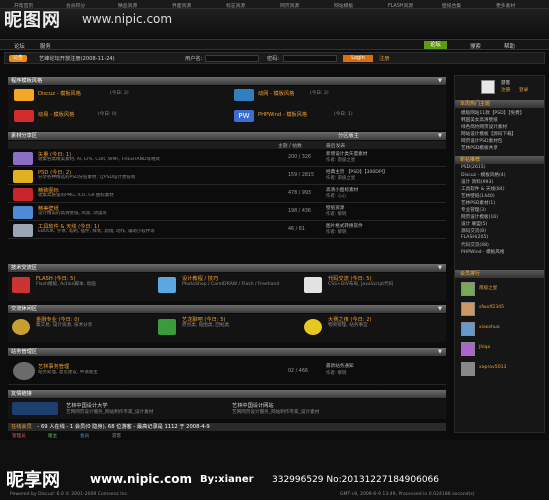 This screenshot has width=549, height=500. I want to click on tech-title: FLASH (今日: 5), so click(56, 278).